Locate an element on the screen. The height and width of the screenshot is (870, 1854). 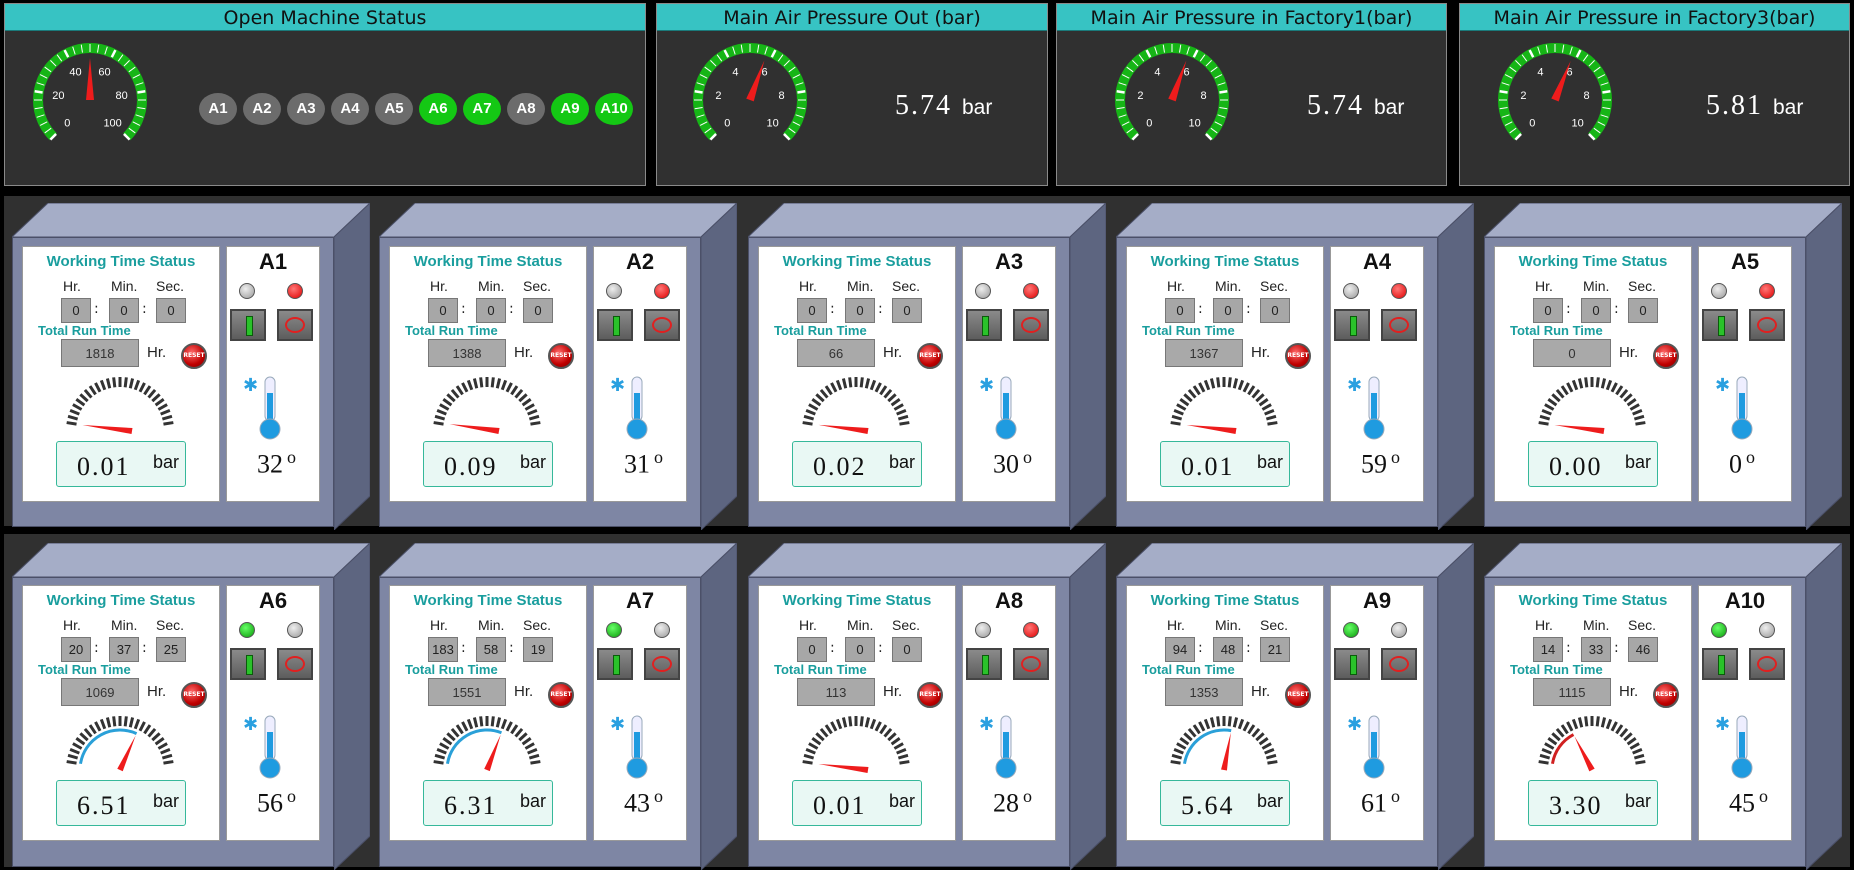
cabinet-top is located at coordinates (191, 220).